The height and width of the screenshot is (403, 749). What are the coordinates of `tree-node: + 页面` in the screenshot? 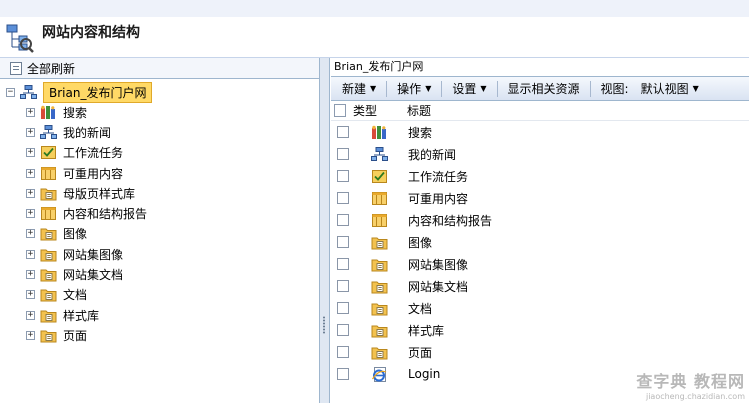 It's located at (159, 335).